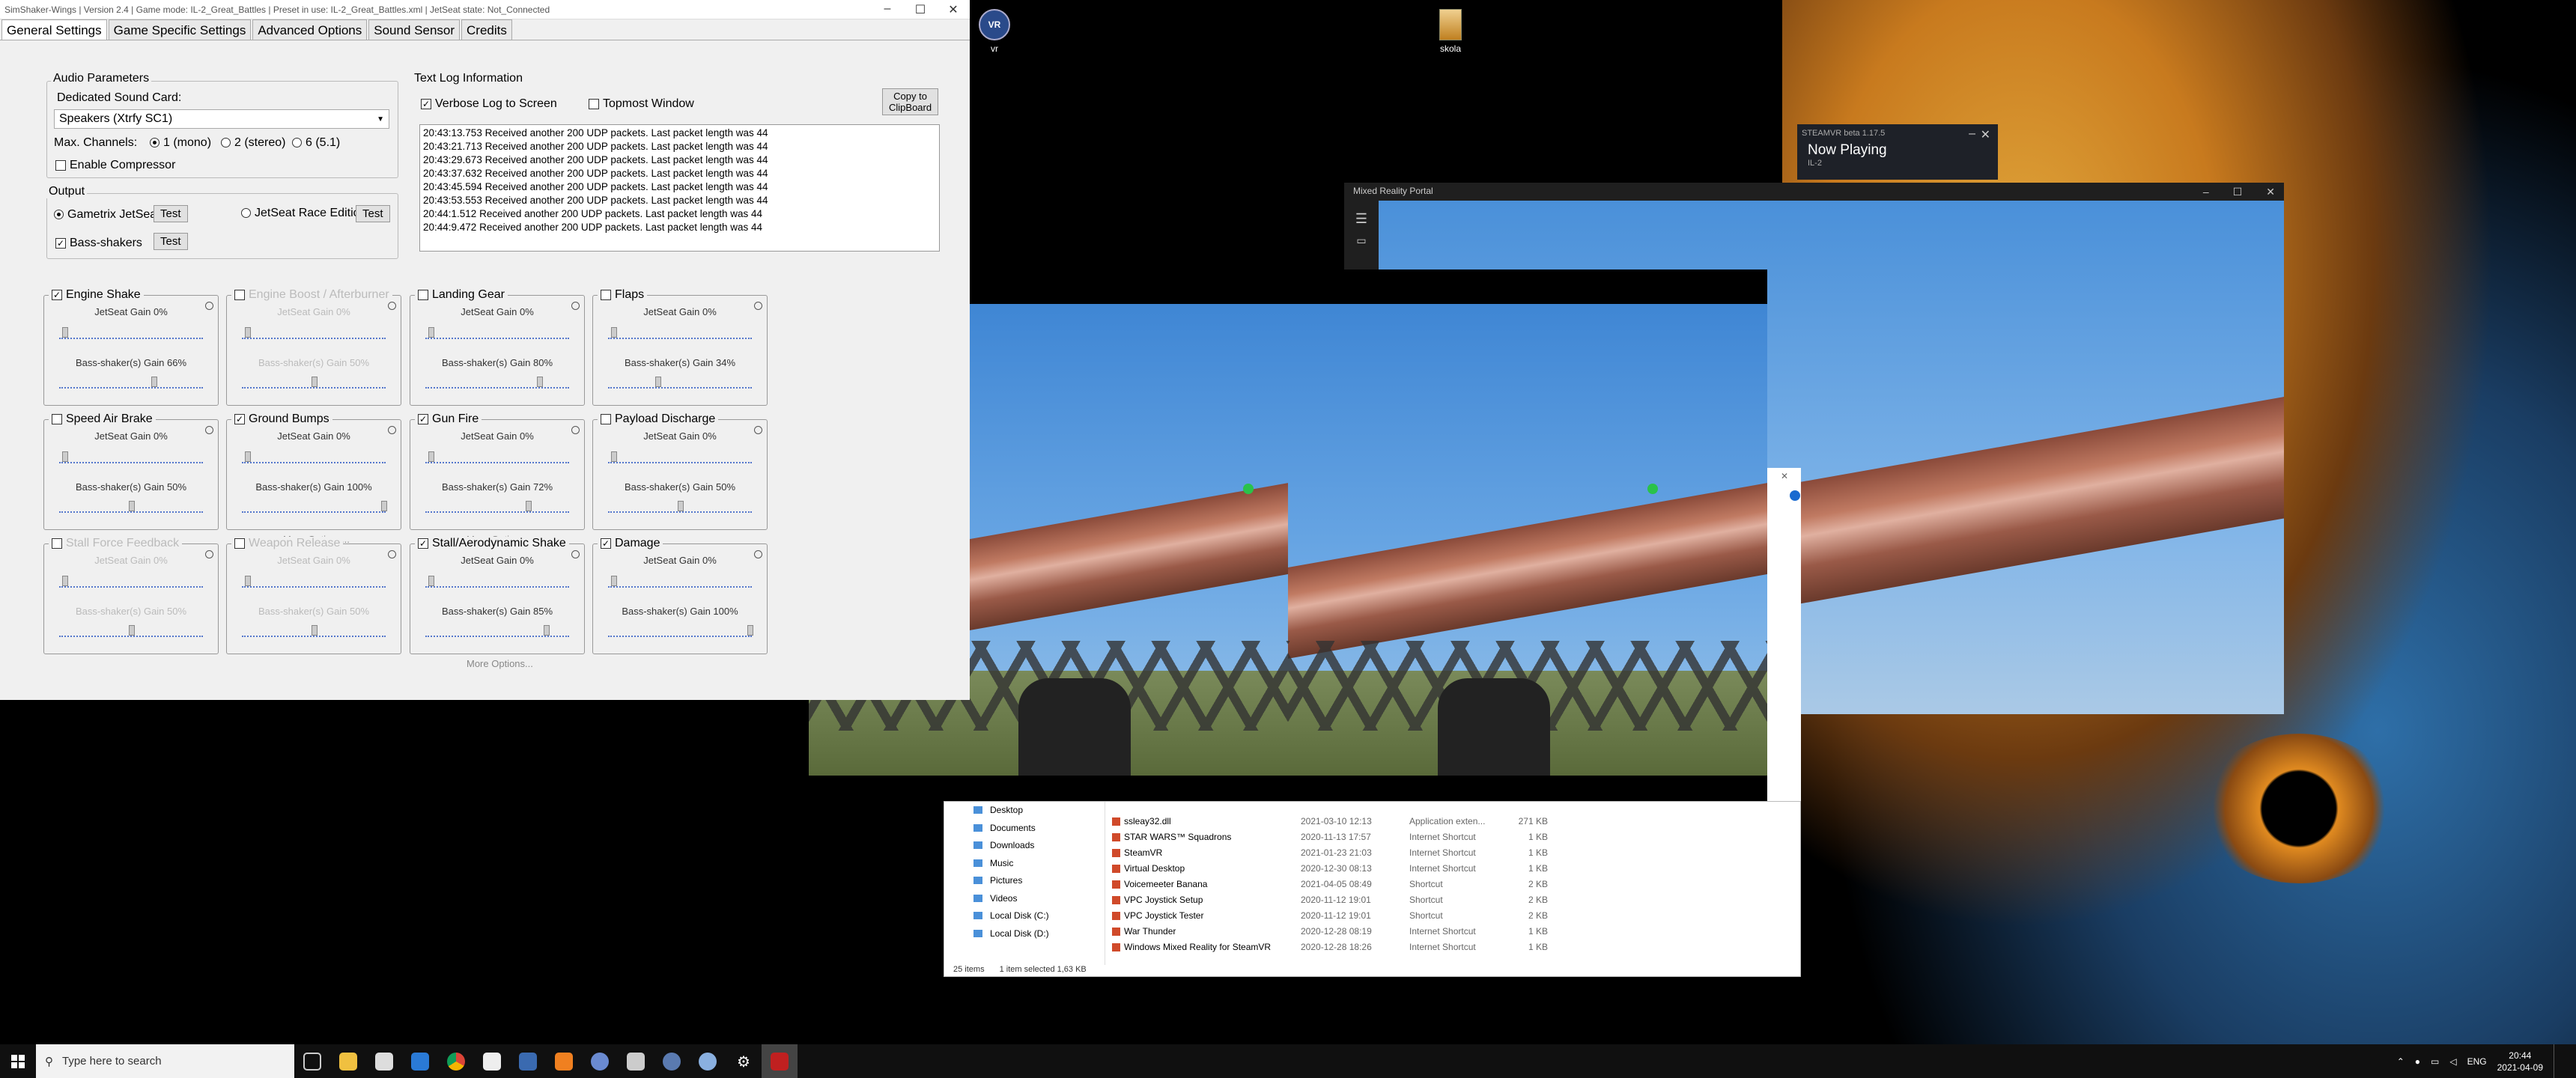 The width and height of the screenshot is (2576, 1078). Describe the element at coordinates (486, 29) in the screenshot. I see `tab-credits: Credits` at that location.